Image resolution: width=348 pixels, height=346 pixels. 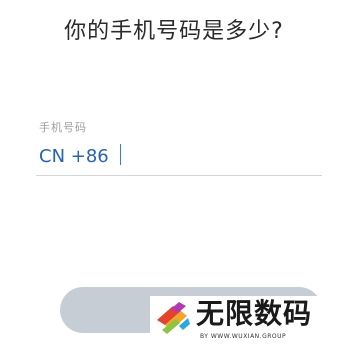 I want to click on phone-number-field: 手机号码 CN +86, so click(x=179, y=148).